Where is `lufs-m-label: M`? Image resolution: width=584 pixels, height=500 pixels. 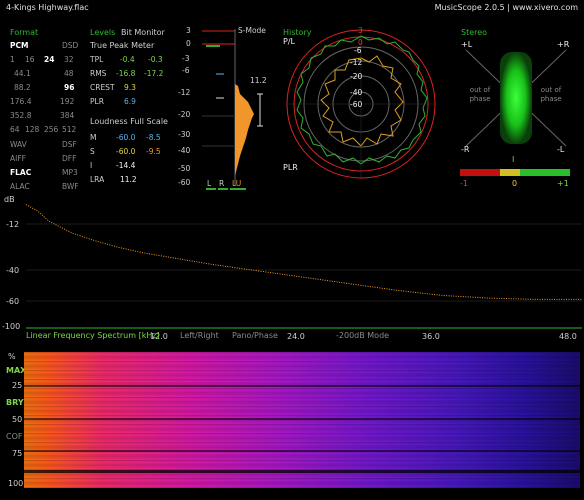
lufs-m-label: M is located at coordinates (93, 137).